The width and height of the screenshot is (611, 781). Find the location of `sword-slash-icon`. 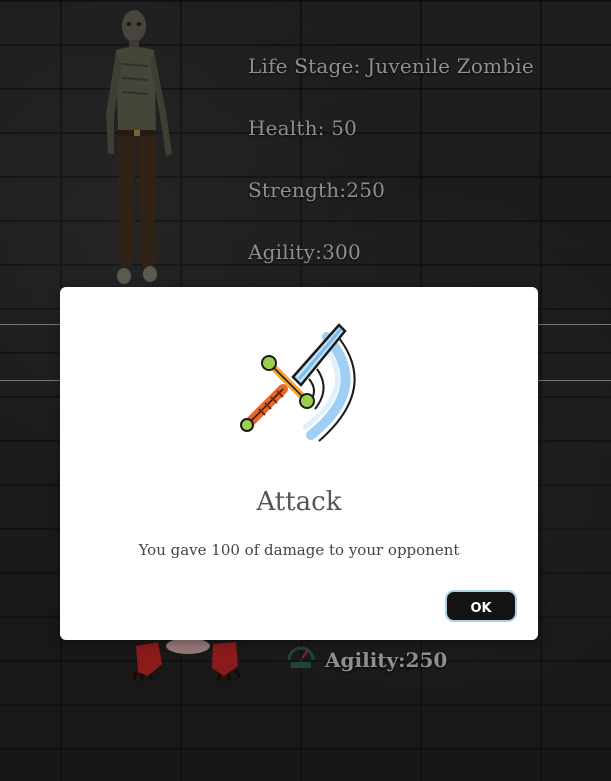

sword-slash-icon is located at coordinates (298, 382).